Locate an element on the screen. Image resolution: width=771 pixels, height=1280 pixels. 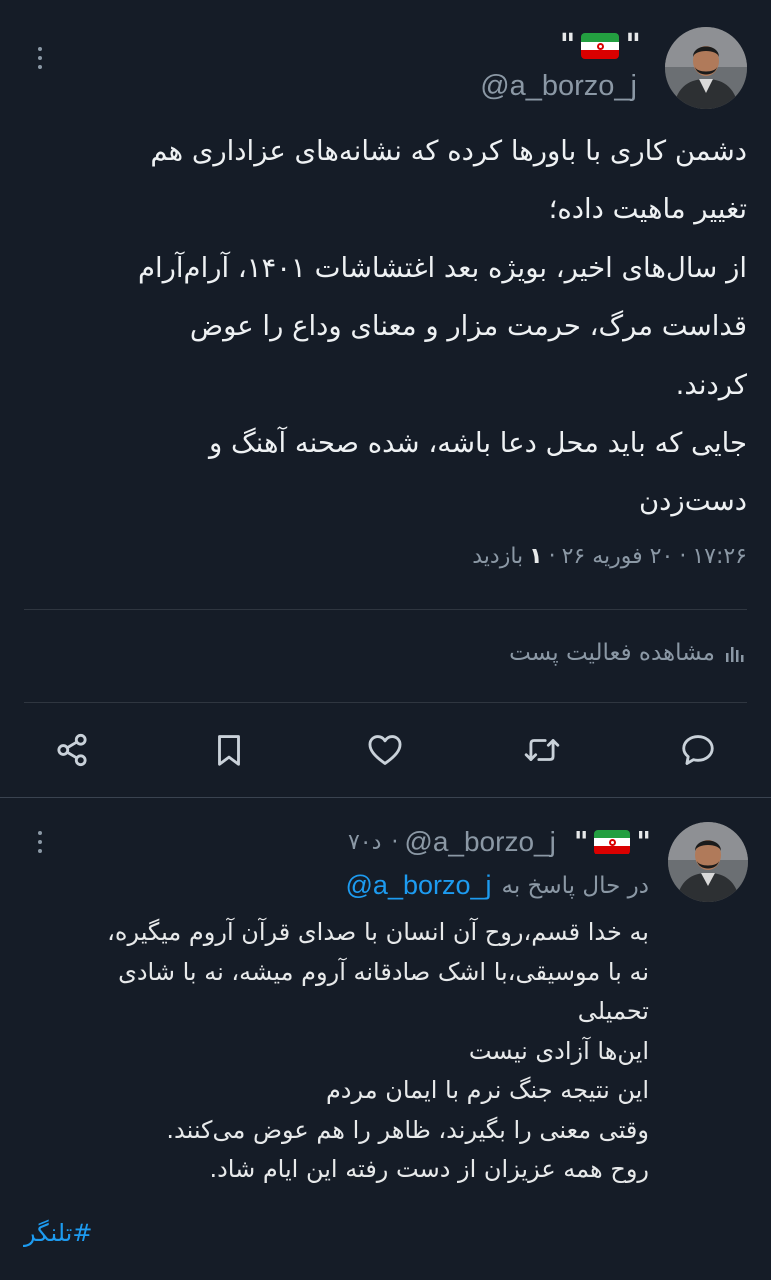
replying-to-mention: @a_borzo_j is located at coordinates (419, 885).